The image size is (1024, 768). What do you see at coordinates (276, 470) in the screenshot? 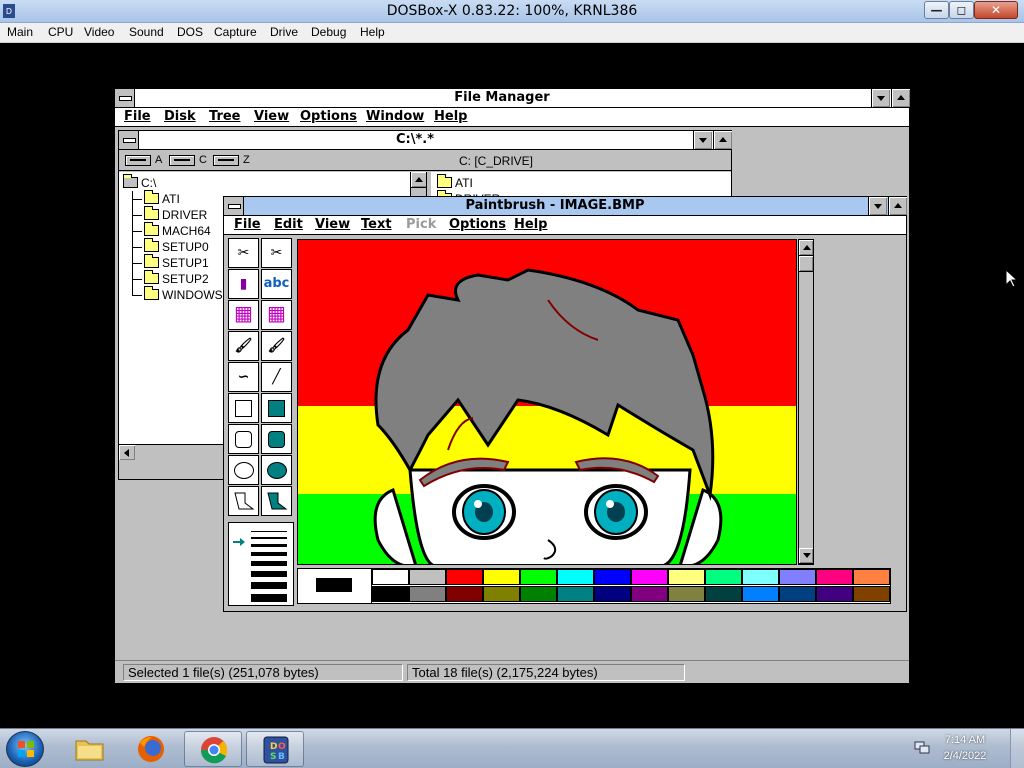
I see `filled-circle-tool` at bounding box center [276, 470].